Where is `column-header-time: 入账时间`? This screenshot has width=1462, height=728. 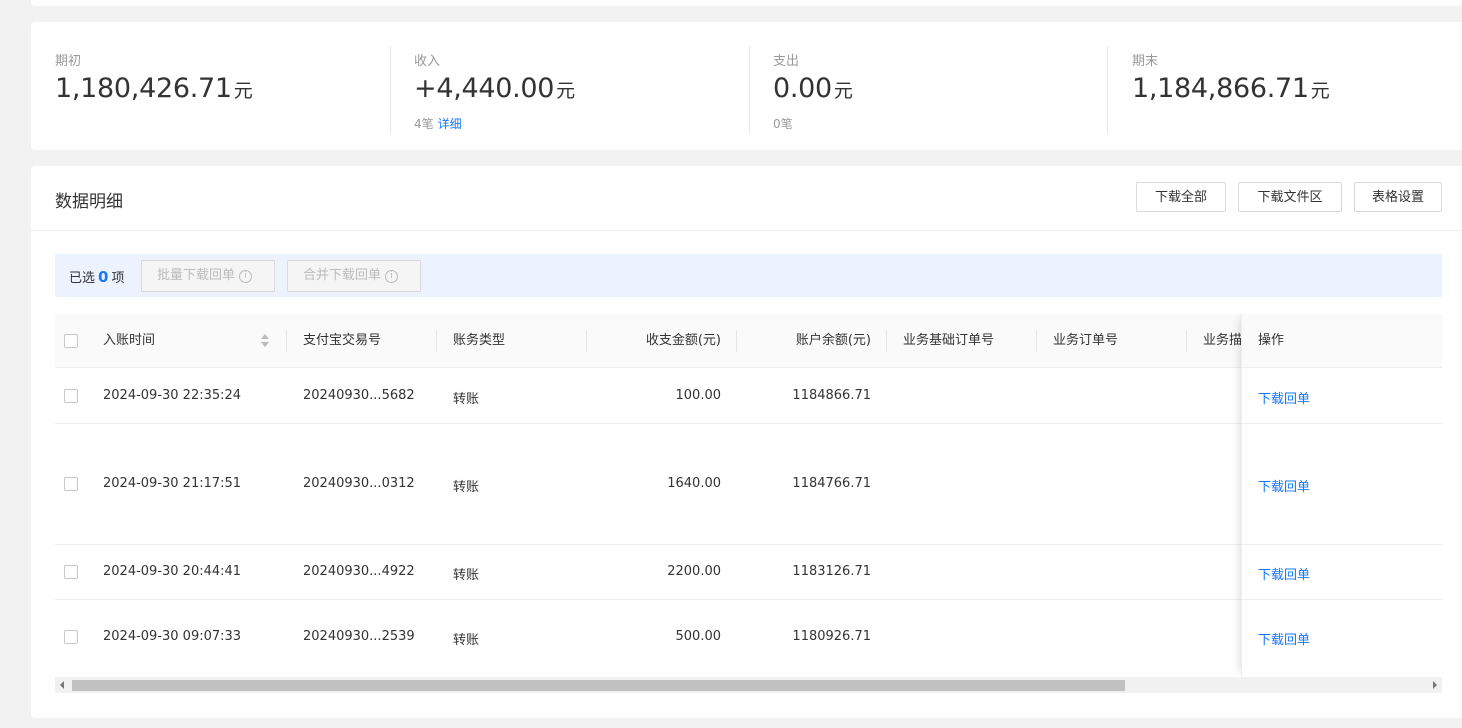
column-header-time: 入账时间 is located at coordinates (129, 341).